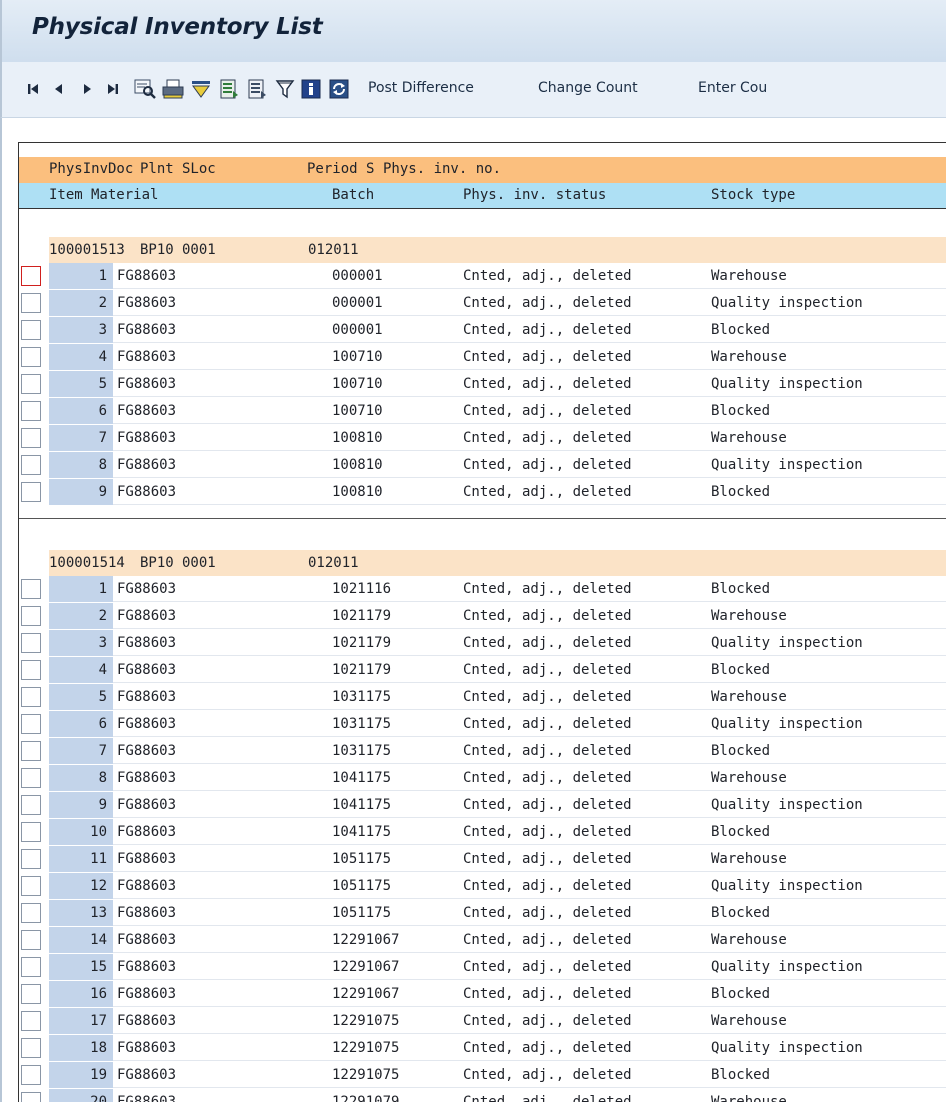  Describe the element at coordinates (81, 438) in the screenshot. I see `item-number: 7` at that location.